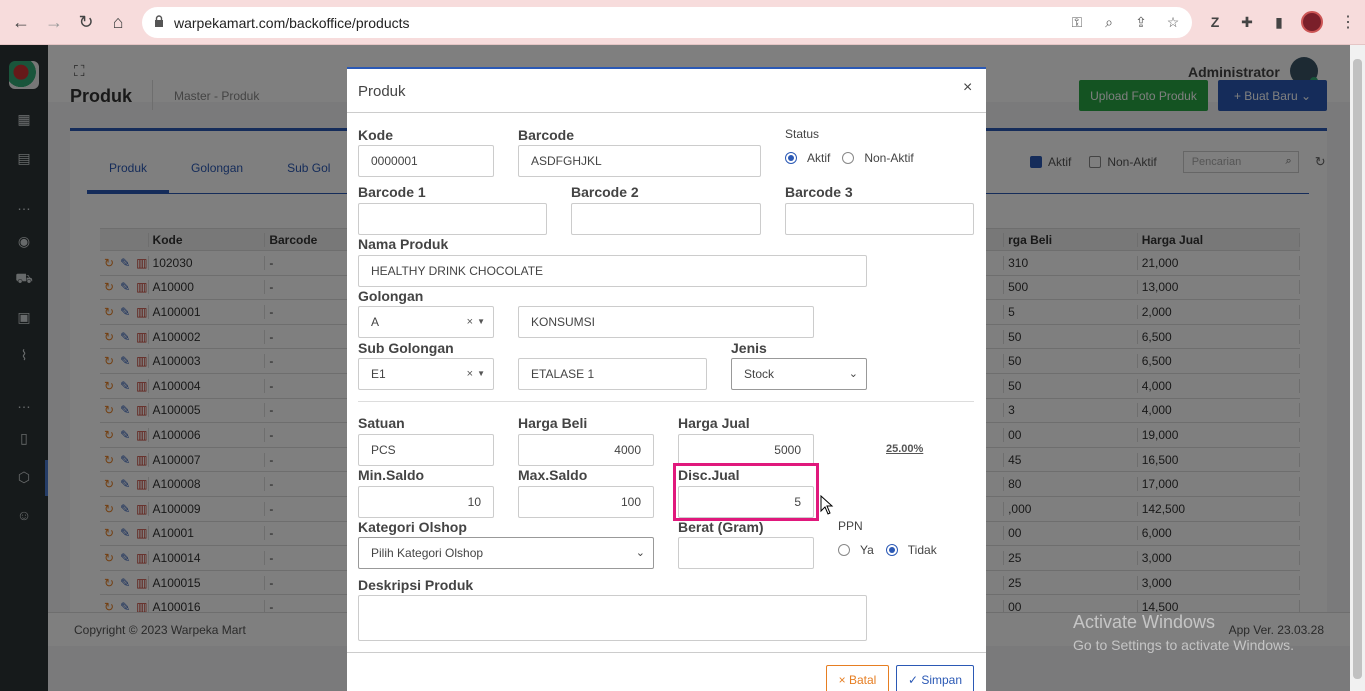 The width and height of the screenshot is (1365, 691). I want to click on ppn-yes-label: Ya, so click(867, 550).